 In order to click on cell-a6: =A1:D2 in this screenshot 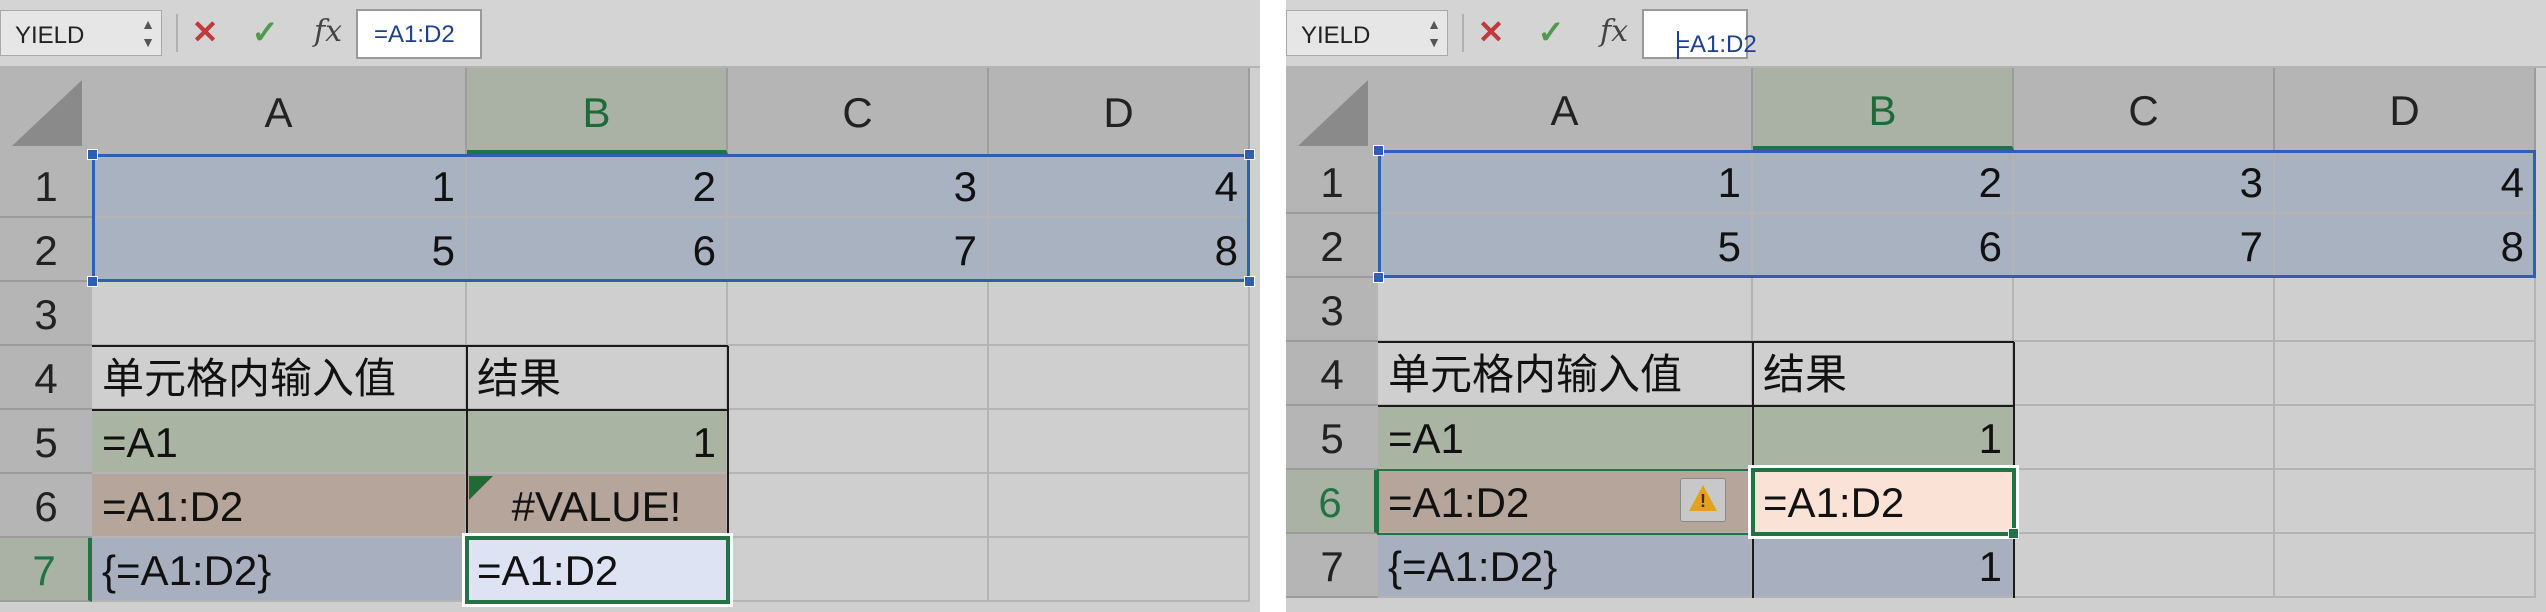, I will do `click(279, 506)`.